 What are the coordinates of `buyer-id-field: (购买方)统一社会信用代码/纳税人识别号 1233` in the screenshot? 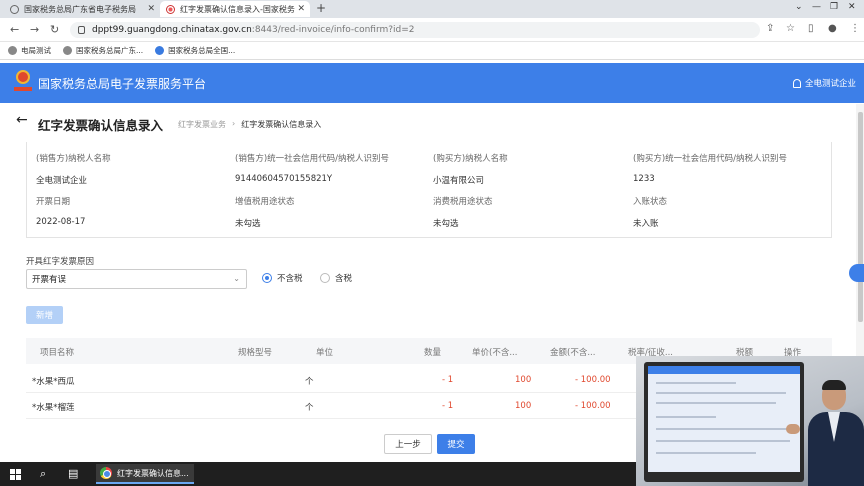 It's located at (710, 168).